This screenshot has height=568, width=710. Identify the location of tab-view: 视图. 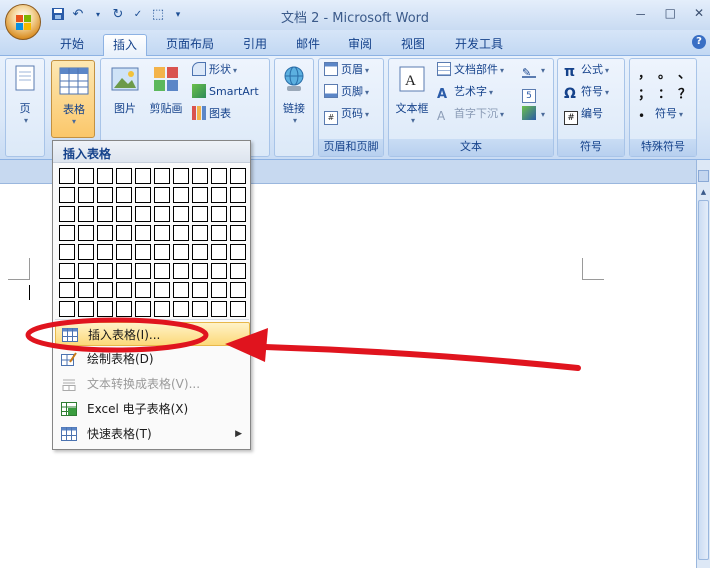
(413, 45).